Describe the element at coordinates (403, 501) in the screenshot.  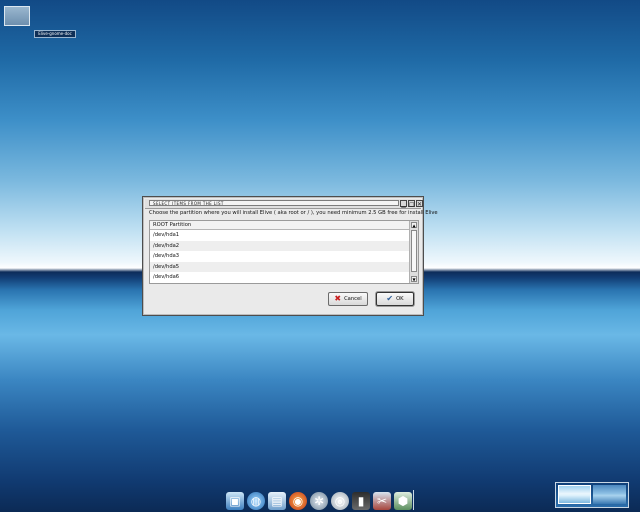
I see `package-icon: ⬢` at that location.